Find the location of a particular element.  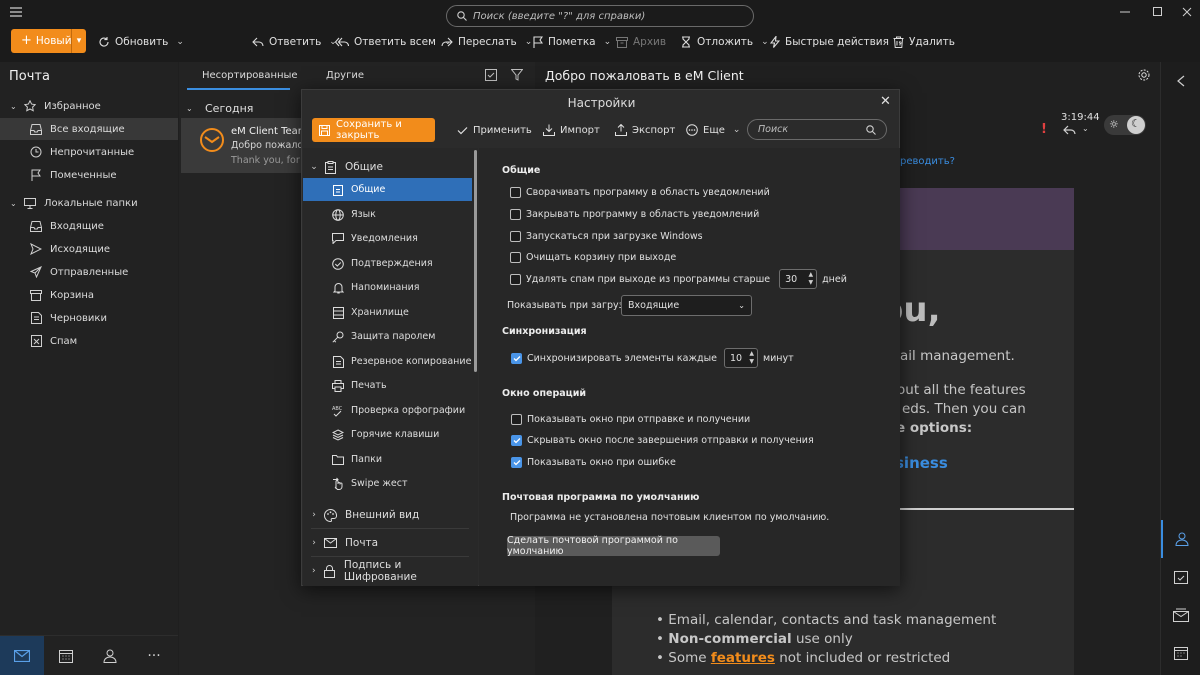

contact-details-button is located at coordinates (1180, 539).